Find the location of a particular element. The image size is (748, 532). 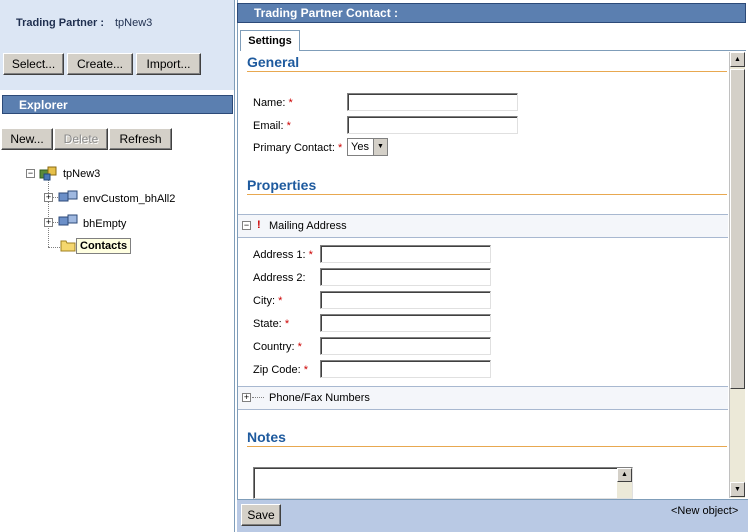

notes-scrollbar: ▲ is located at coordinates (624, 483).